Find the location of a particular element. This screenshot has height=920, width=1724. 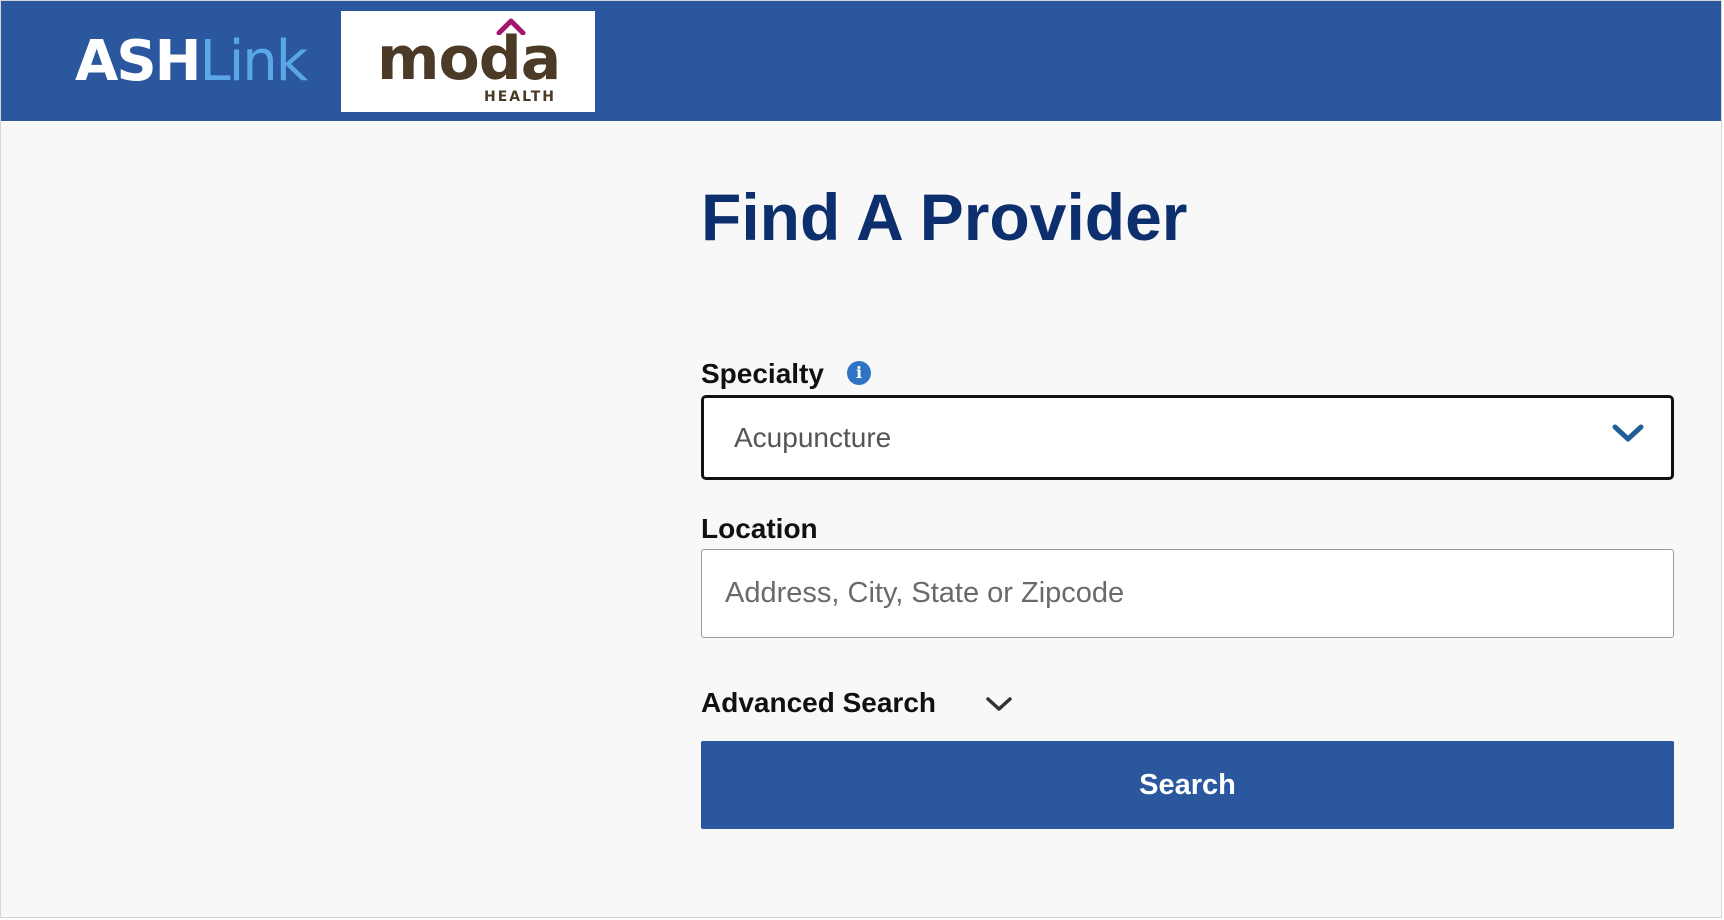

moda-logo-health: HEALTH is located at coordinates (520, 97).